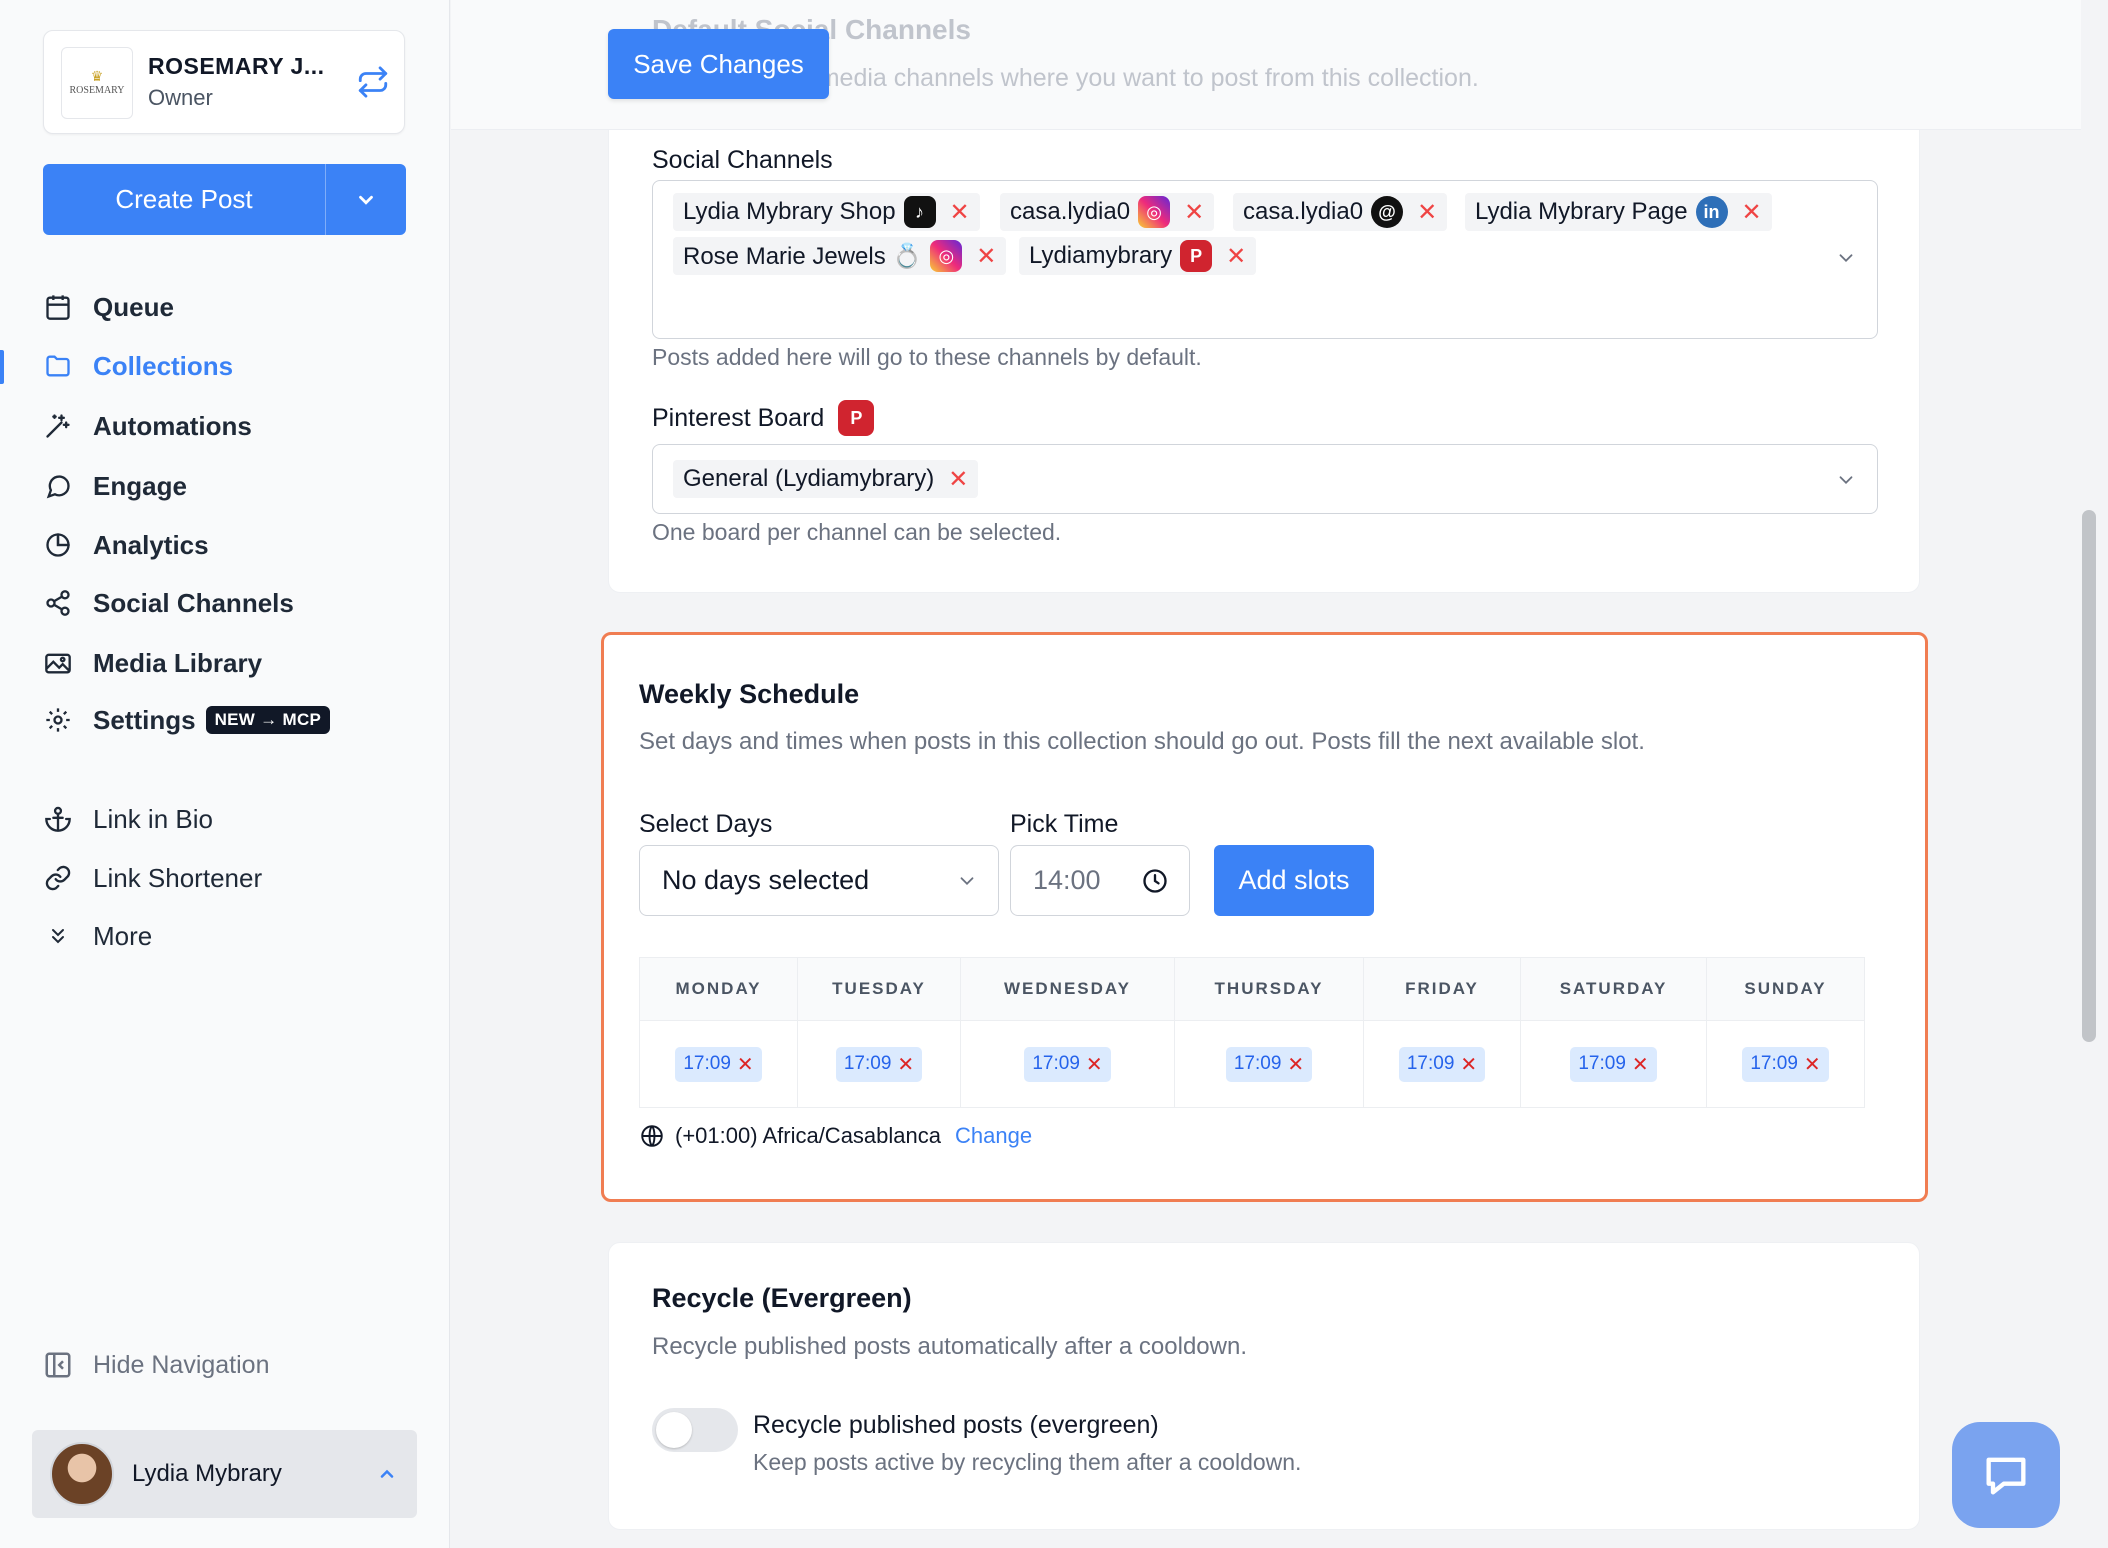 This screenshot has width=2108, height=1548. Describe the element at coordinates (809, 478) in the screenshot. I see `board-chip-label: General (Lydiamybrary)` at that location.